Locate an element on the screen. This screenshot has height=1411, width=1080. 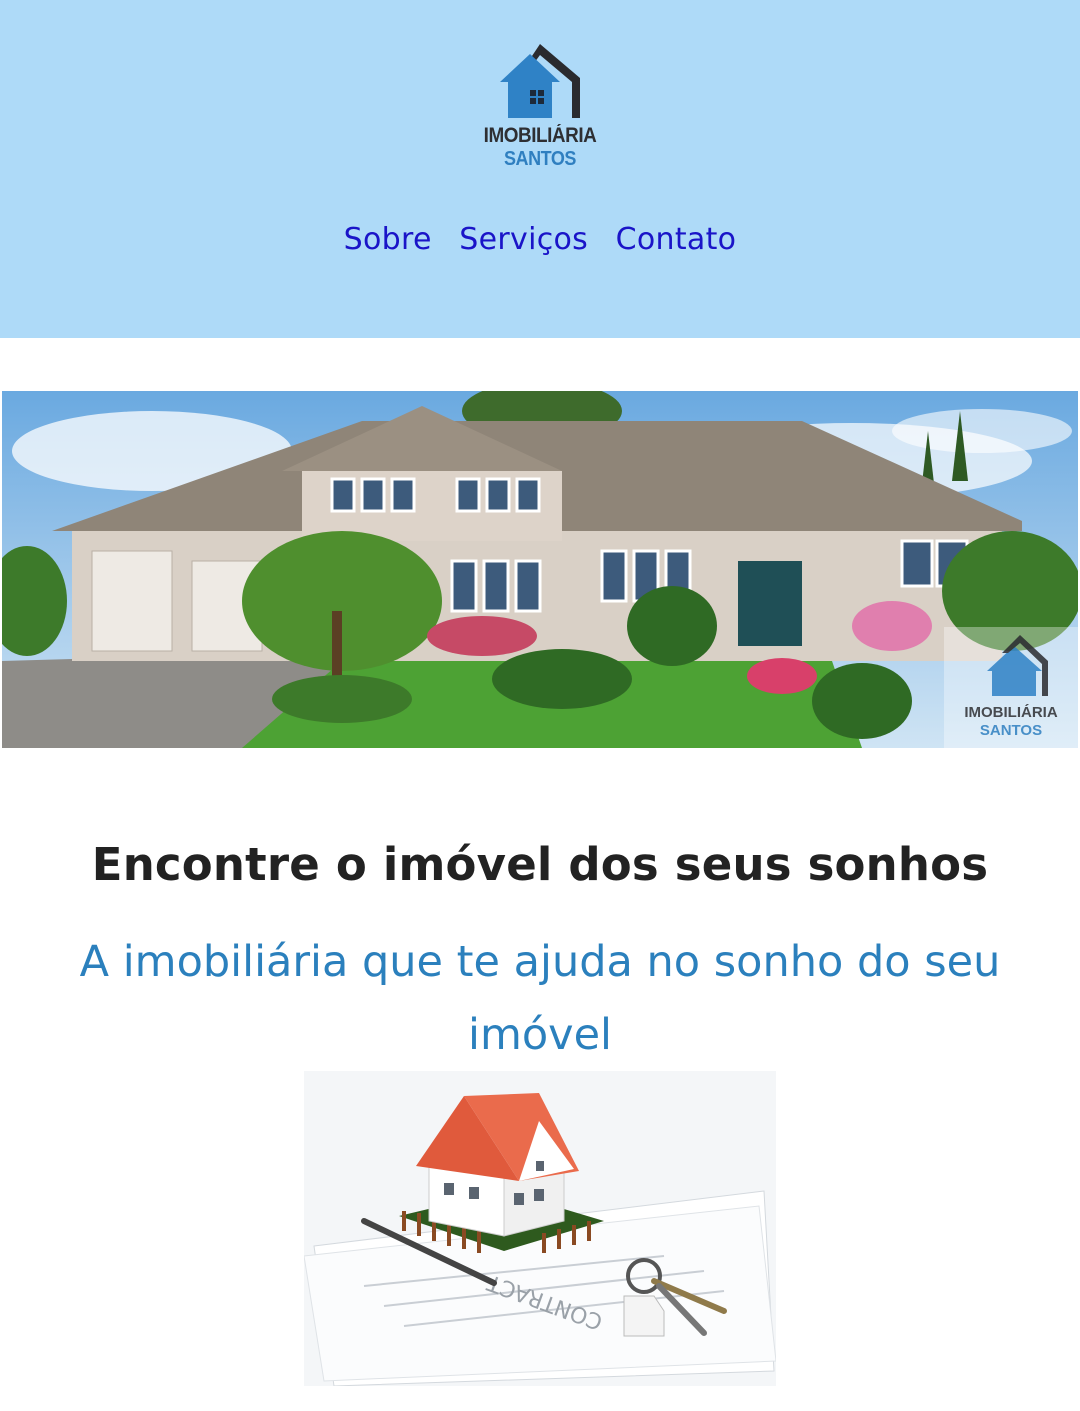
contract-house-image: CONTRACT is located at coordinates (540, 1228).